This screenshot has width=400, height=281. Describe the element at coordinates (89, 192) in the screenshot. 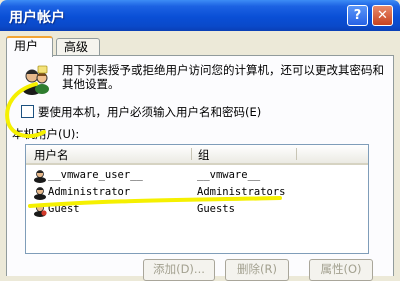

I see `row-username: Administrator` at that location.